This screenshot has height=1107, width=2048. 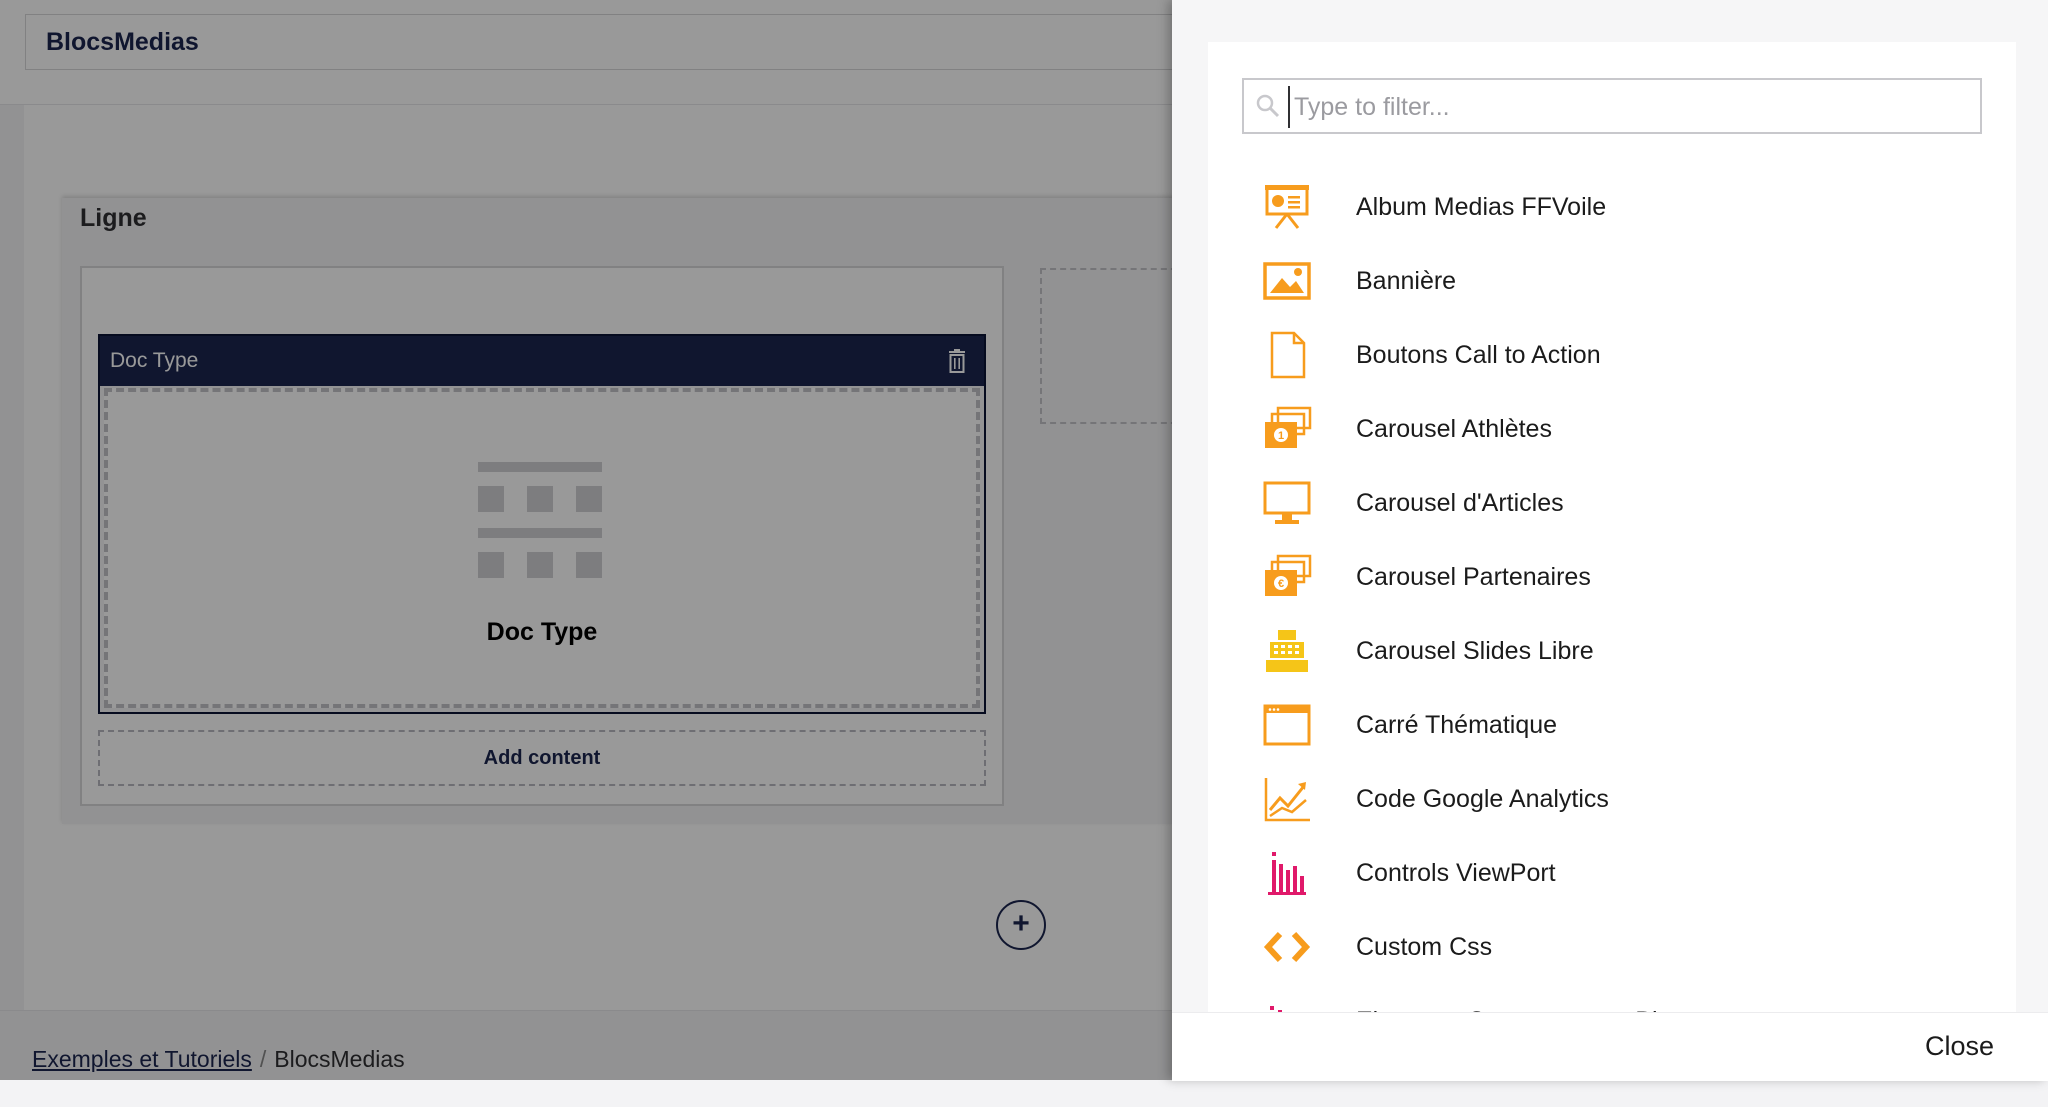 What do you see at coordinates (1612, 355) in the screenshot?
I see `element-type-item: Boutons Call to Action` at bounding box center [1612, 355].